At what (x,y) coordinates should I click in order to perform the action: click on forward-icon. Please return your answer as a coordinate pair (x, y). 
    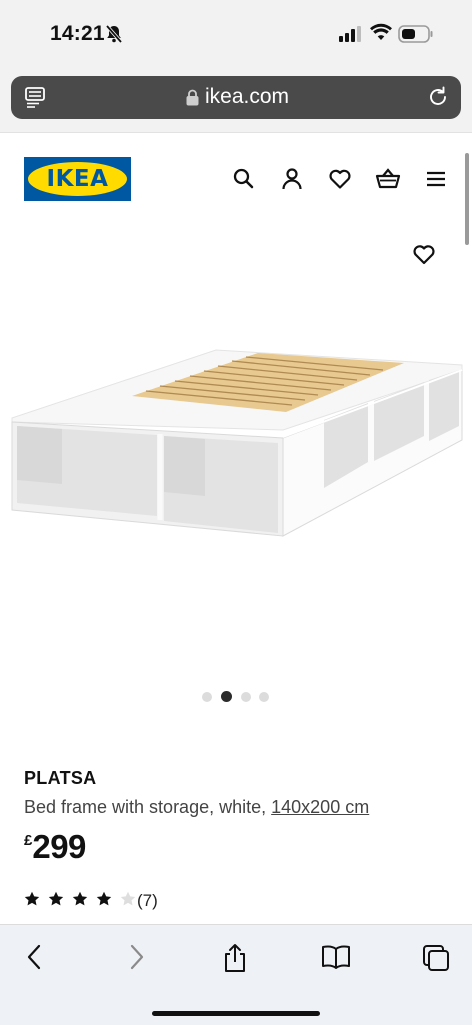
    Looking at the image, I should click on (136, 959).